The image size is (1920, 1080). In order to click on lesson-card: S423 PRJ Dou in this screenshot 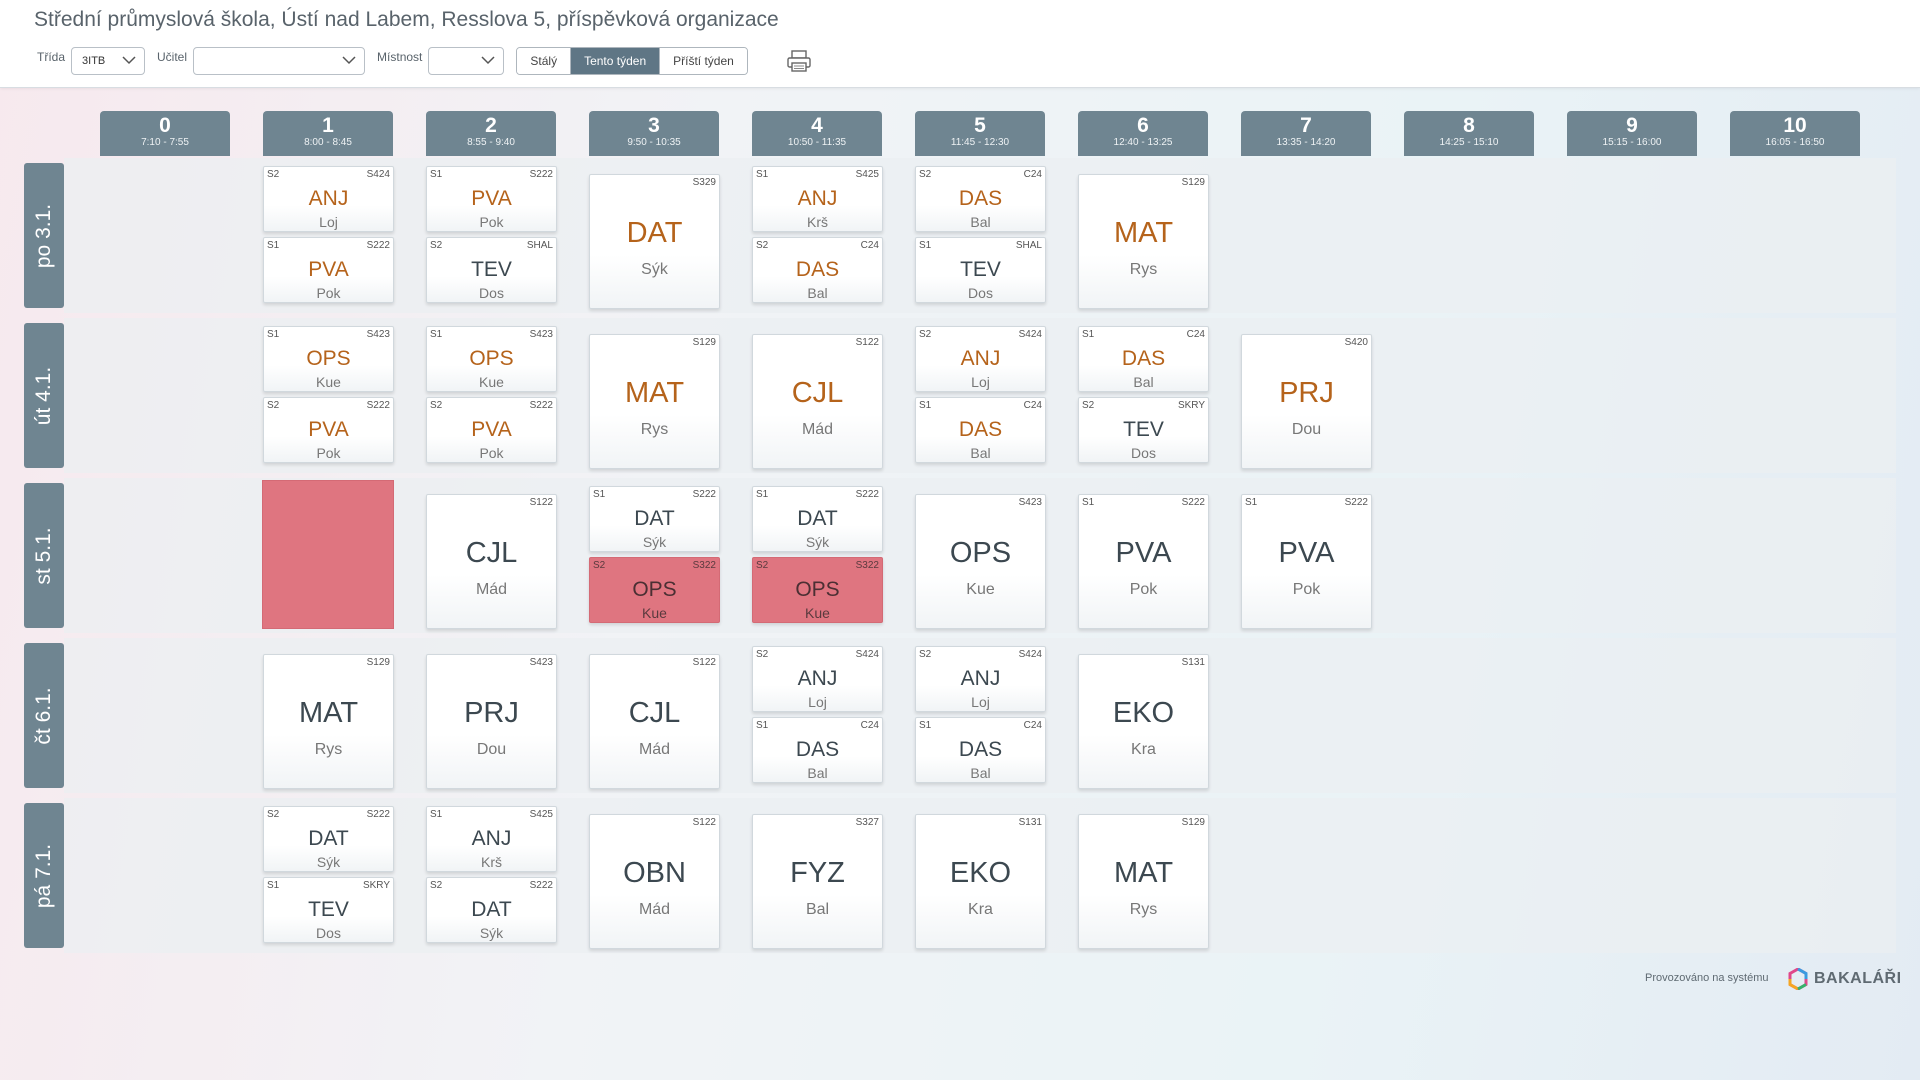, I will do `click(491, 721)`.